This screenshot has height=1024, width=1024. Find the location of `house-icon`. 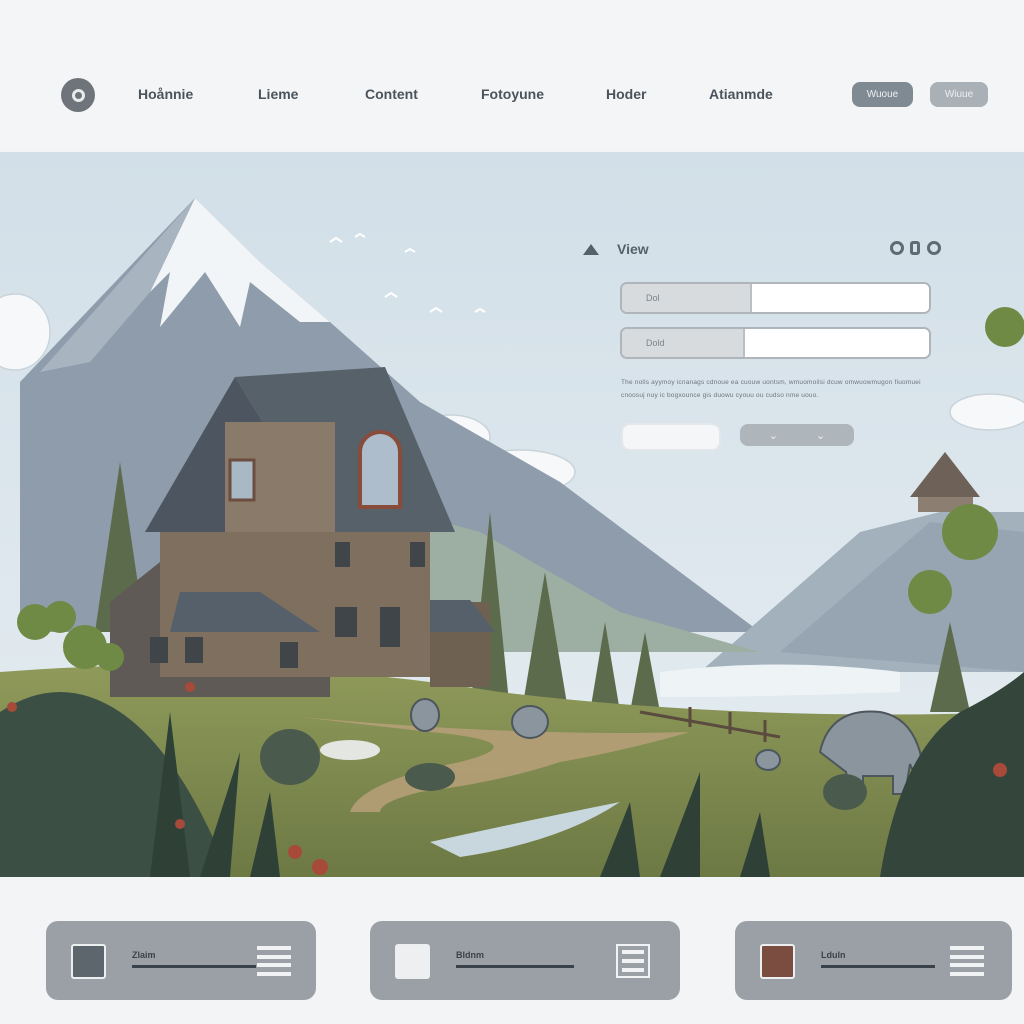

house-icon is located at coordinates (412, 961).